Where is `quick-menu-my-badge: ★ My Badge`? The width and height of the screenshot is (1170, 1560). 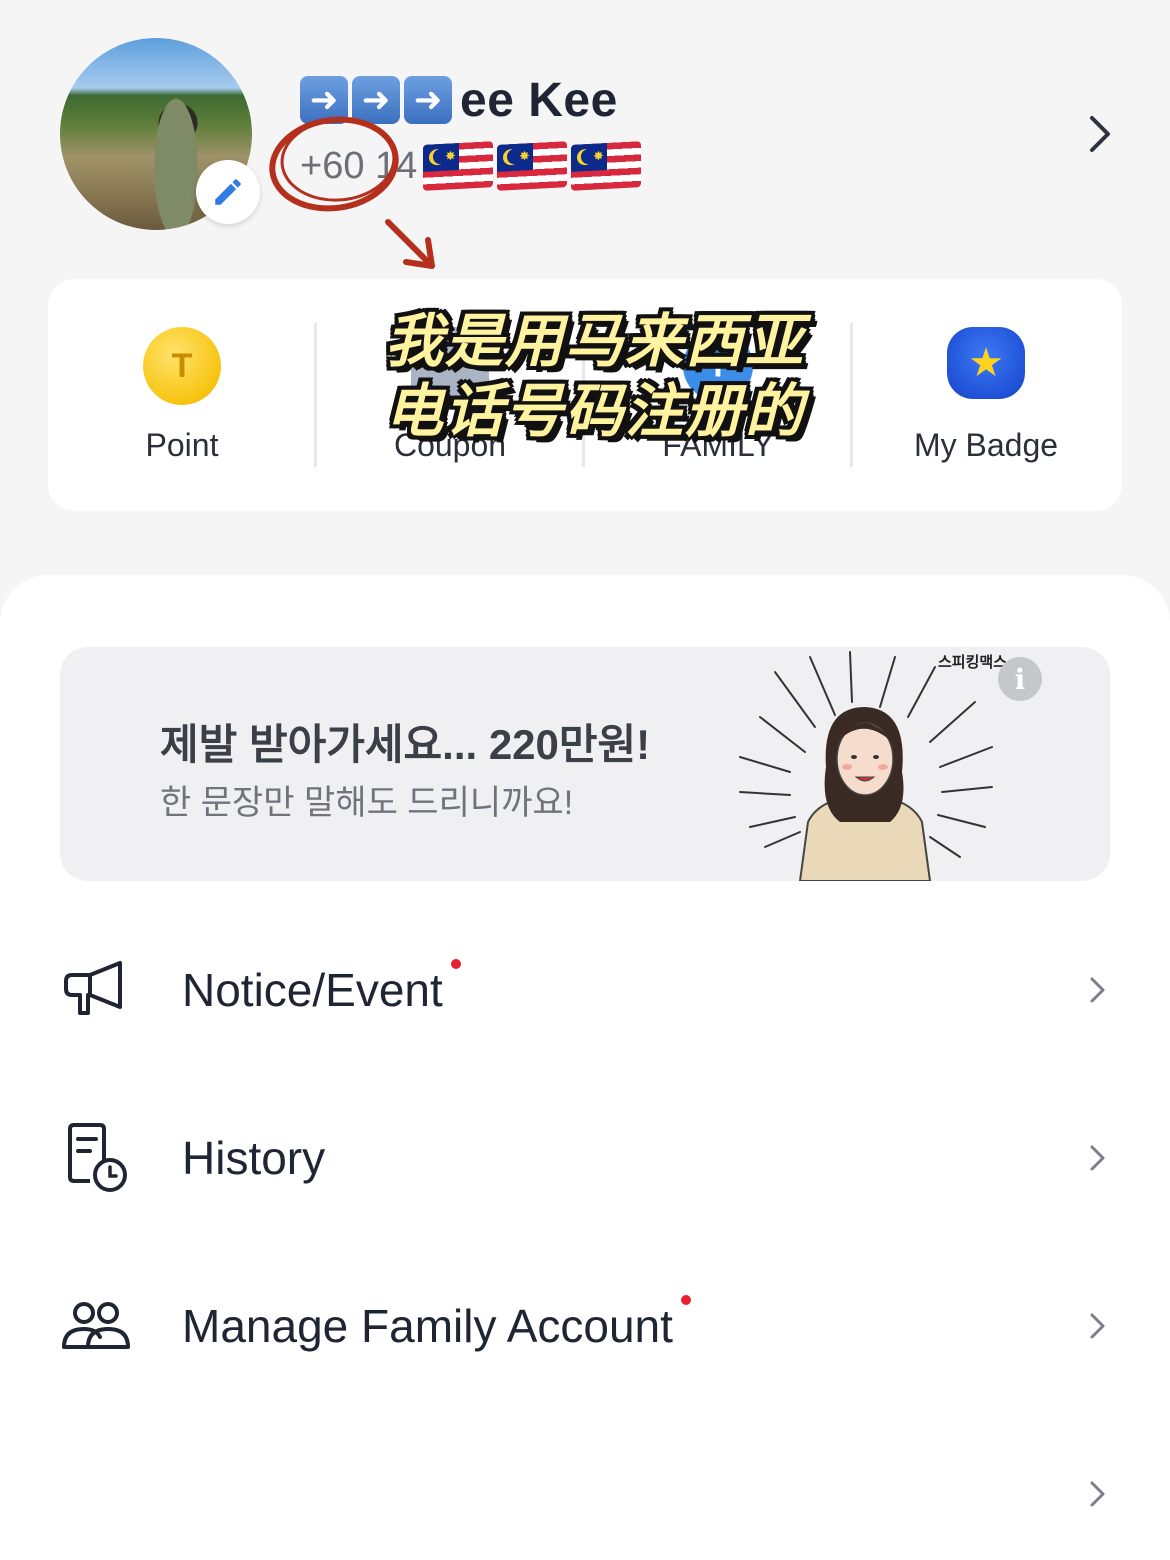
quick-menu-my-badge: ★ My Badge is located at coordinates (986, 395).